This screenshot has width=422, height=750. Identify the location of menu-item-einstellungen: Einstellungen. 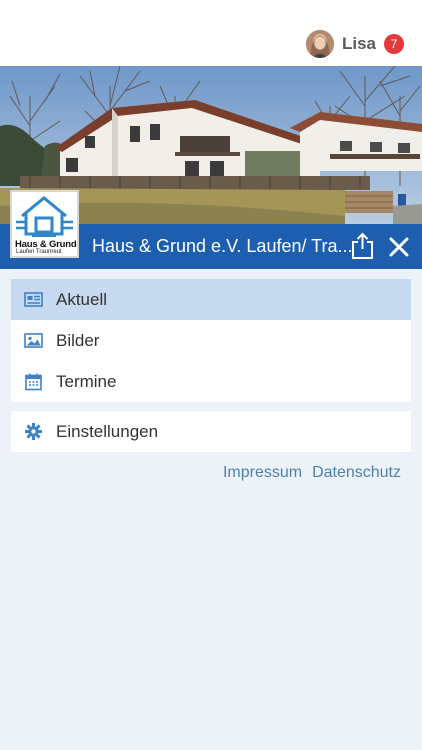
(211, 431).